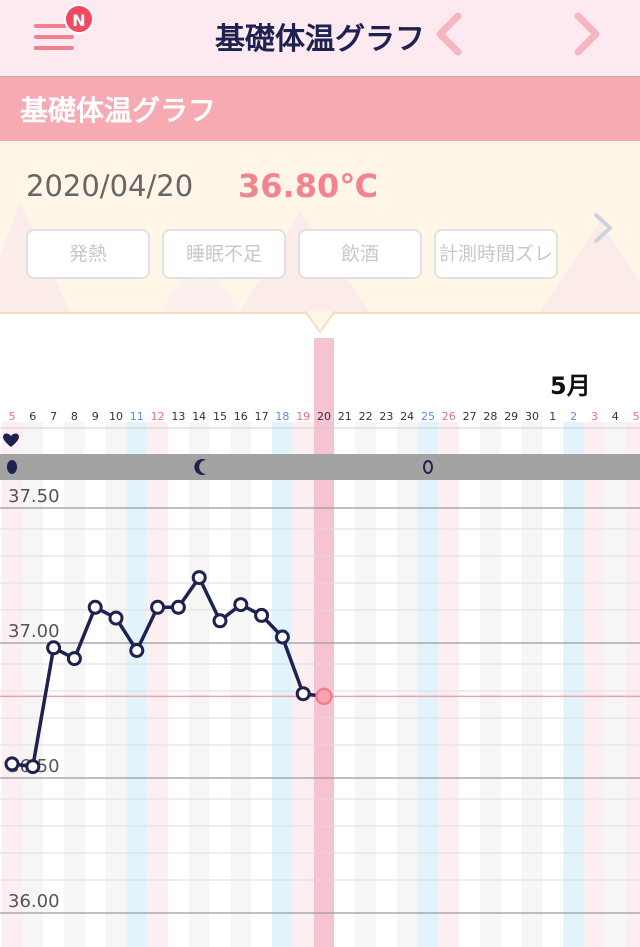  Describe the element at coordinates (320, 467) in the screenshot. I see `cycle-marker-band` at that location.